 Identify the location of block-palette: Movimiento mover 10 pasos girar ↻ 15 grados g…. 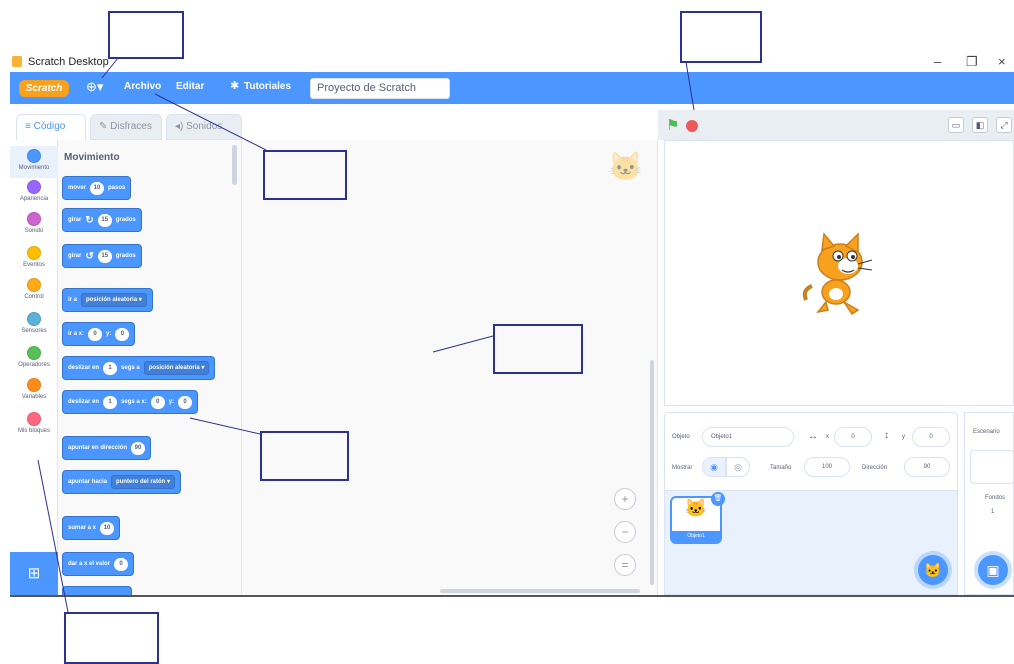
(150, 367).